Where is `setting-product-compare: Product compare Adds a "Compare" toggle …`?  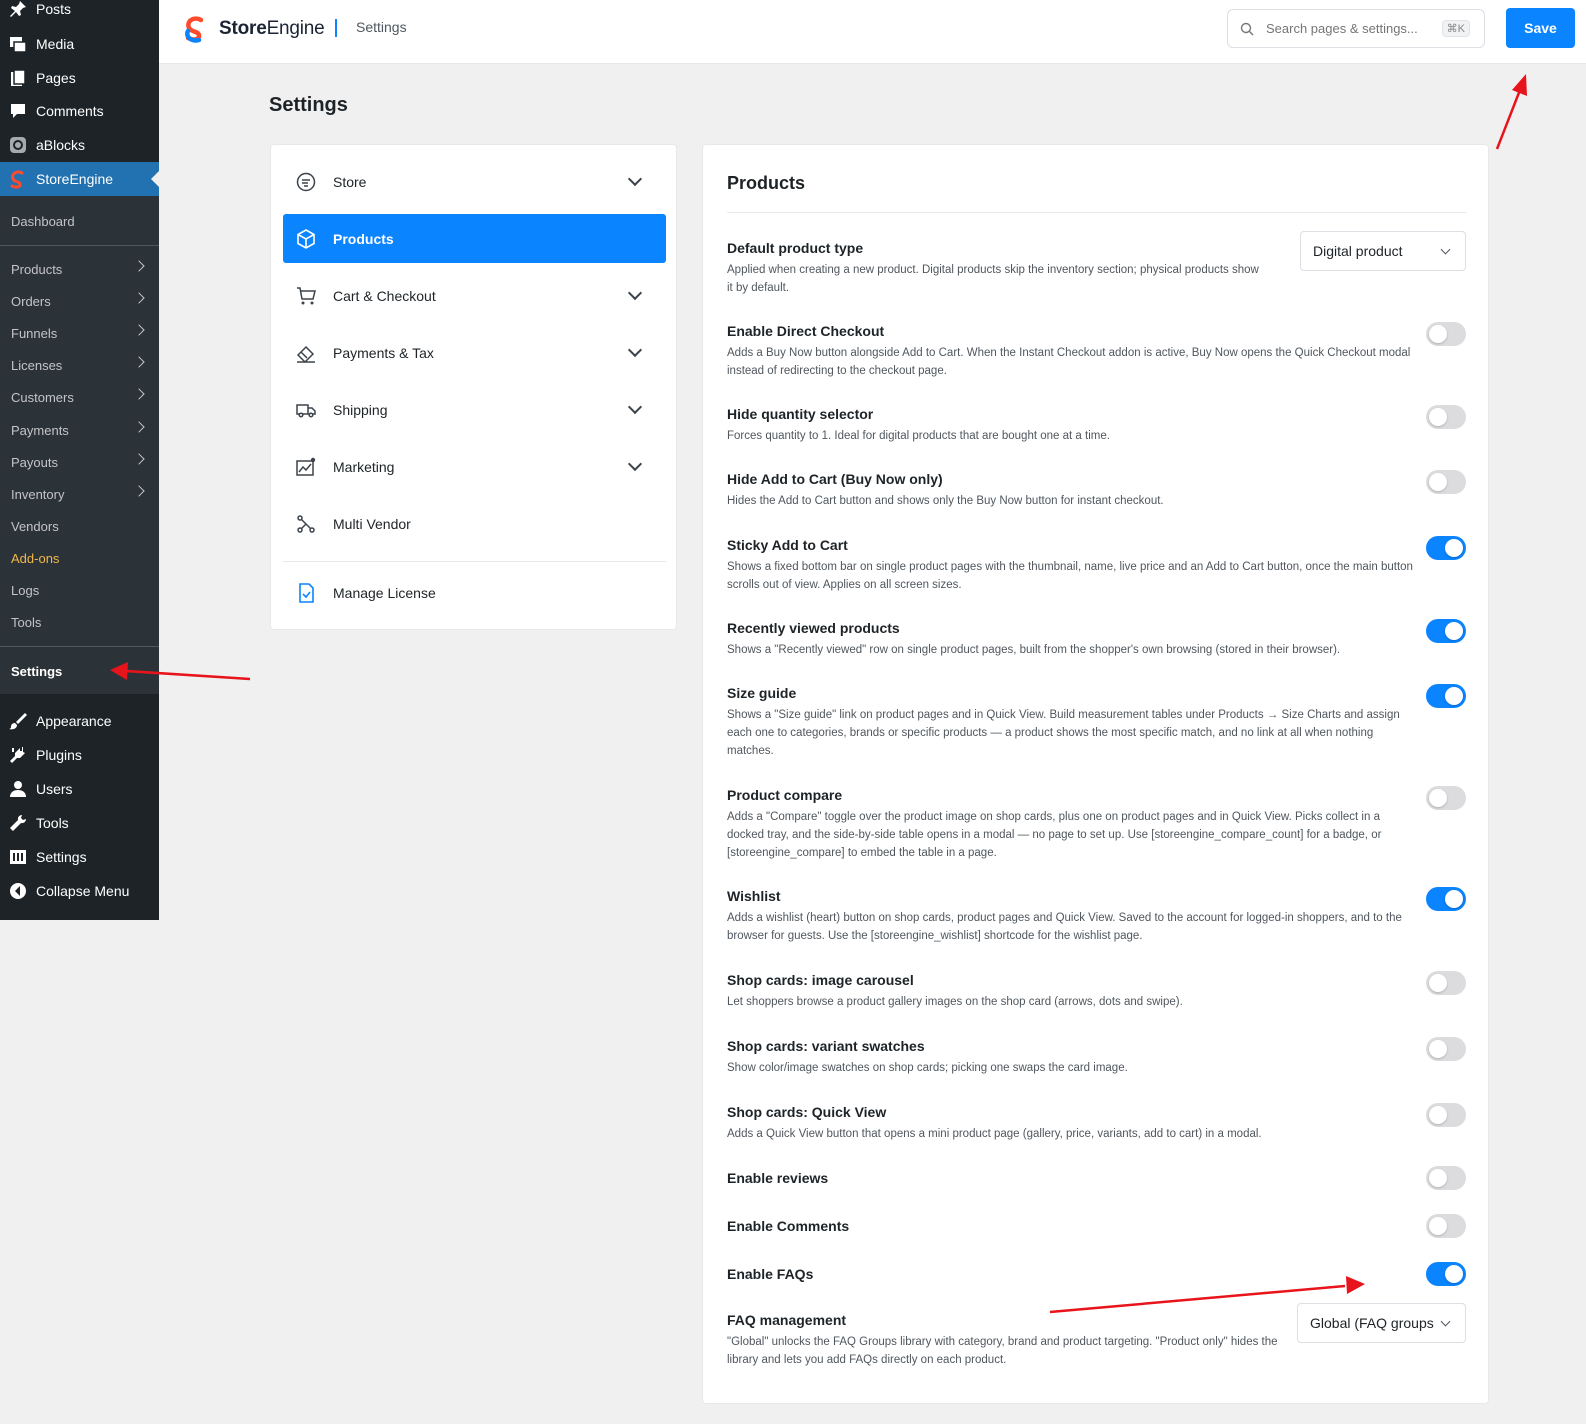 setting-product-compare: Product compare Adds a "Compare" toggle … is located at coordinates (1096, 824).